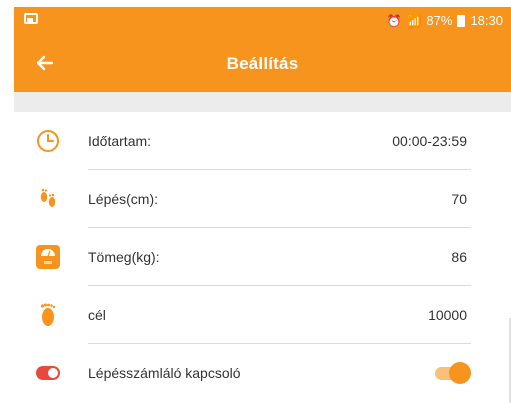 Image resolution: width=511 pixels, height=403 pixels. What do you see at coordinates (120, 141) in the screenshot?
I see `setting-label: Időtartam:` at bounding box center [120, 141].